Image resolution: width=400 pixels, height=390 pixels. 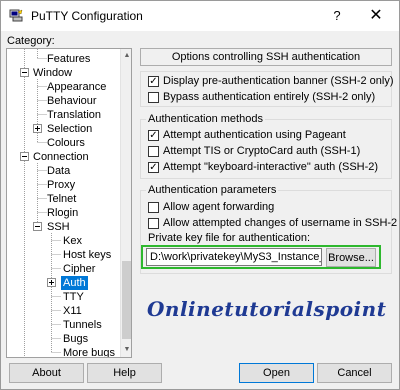 I want to click on tree-item-rlogin: Rlogin, so click(x=62, y=213).